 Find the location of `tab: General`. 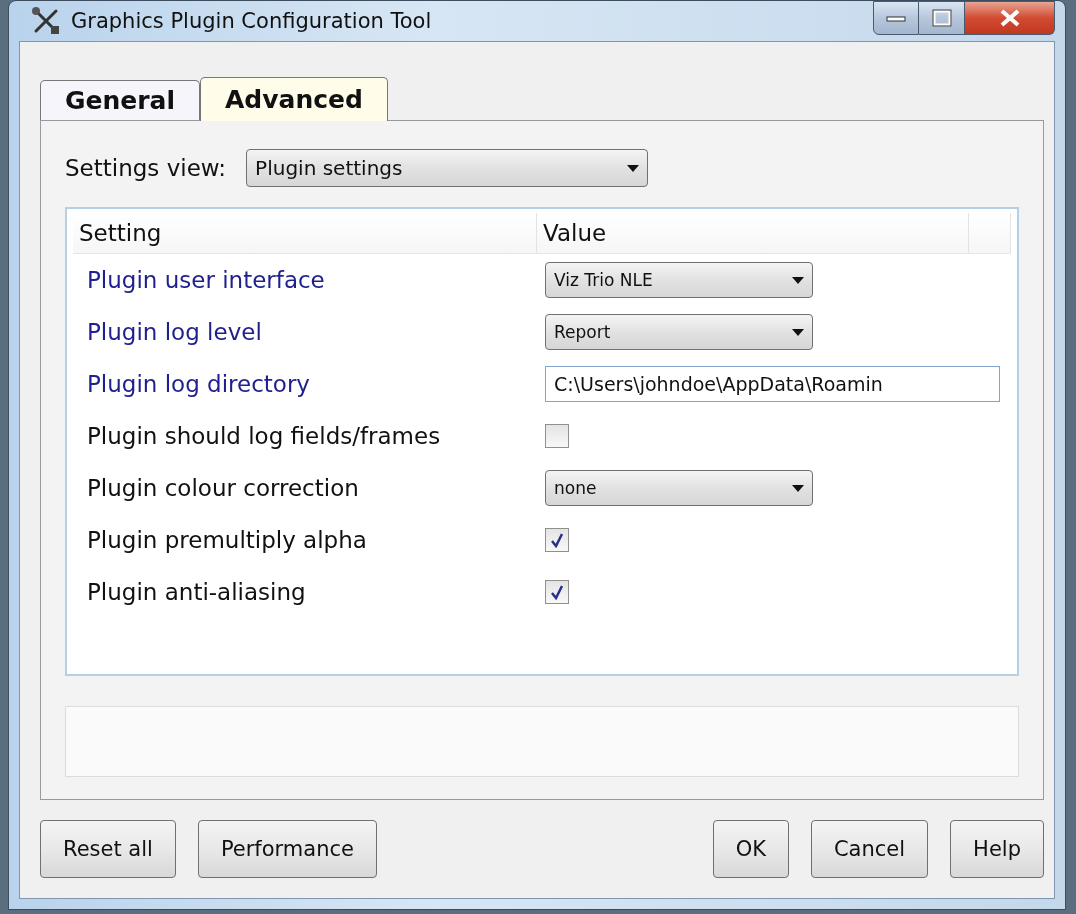

tab: General is located at coordinates (120, 100).